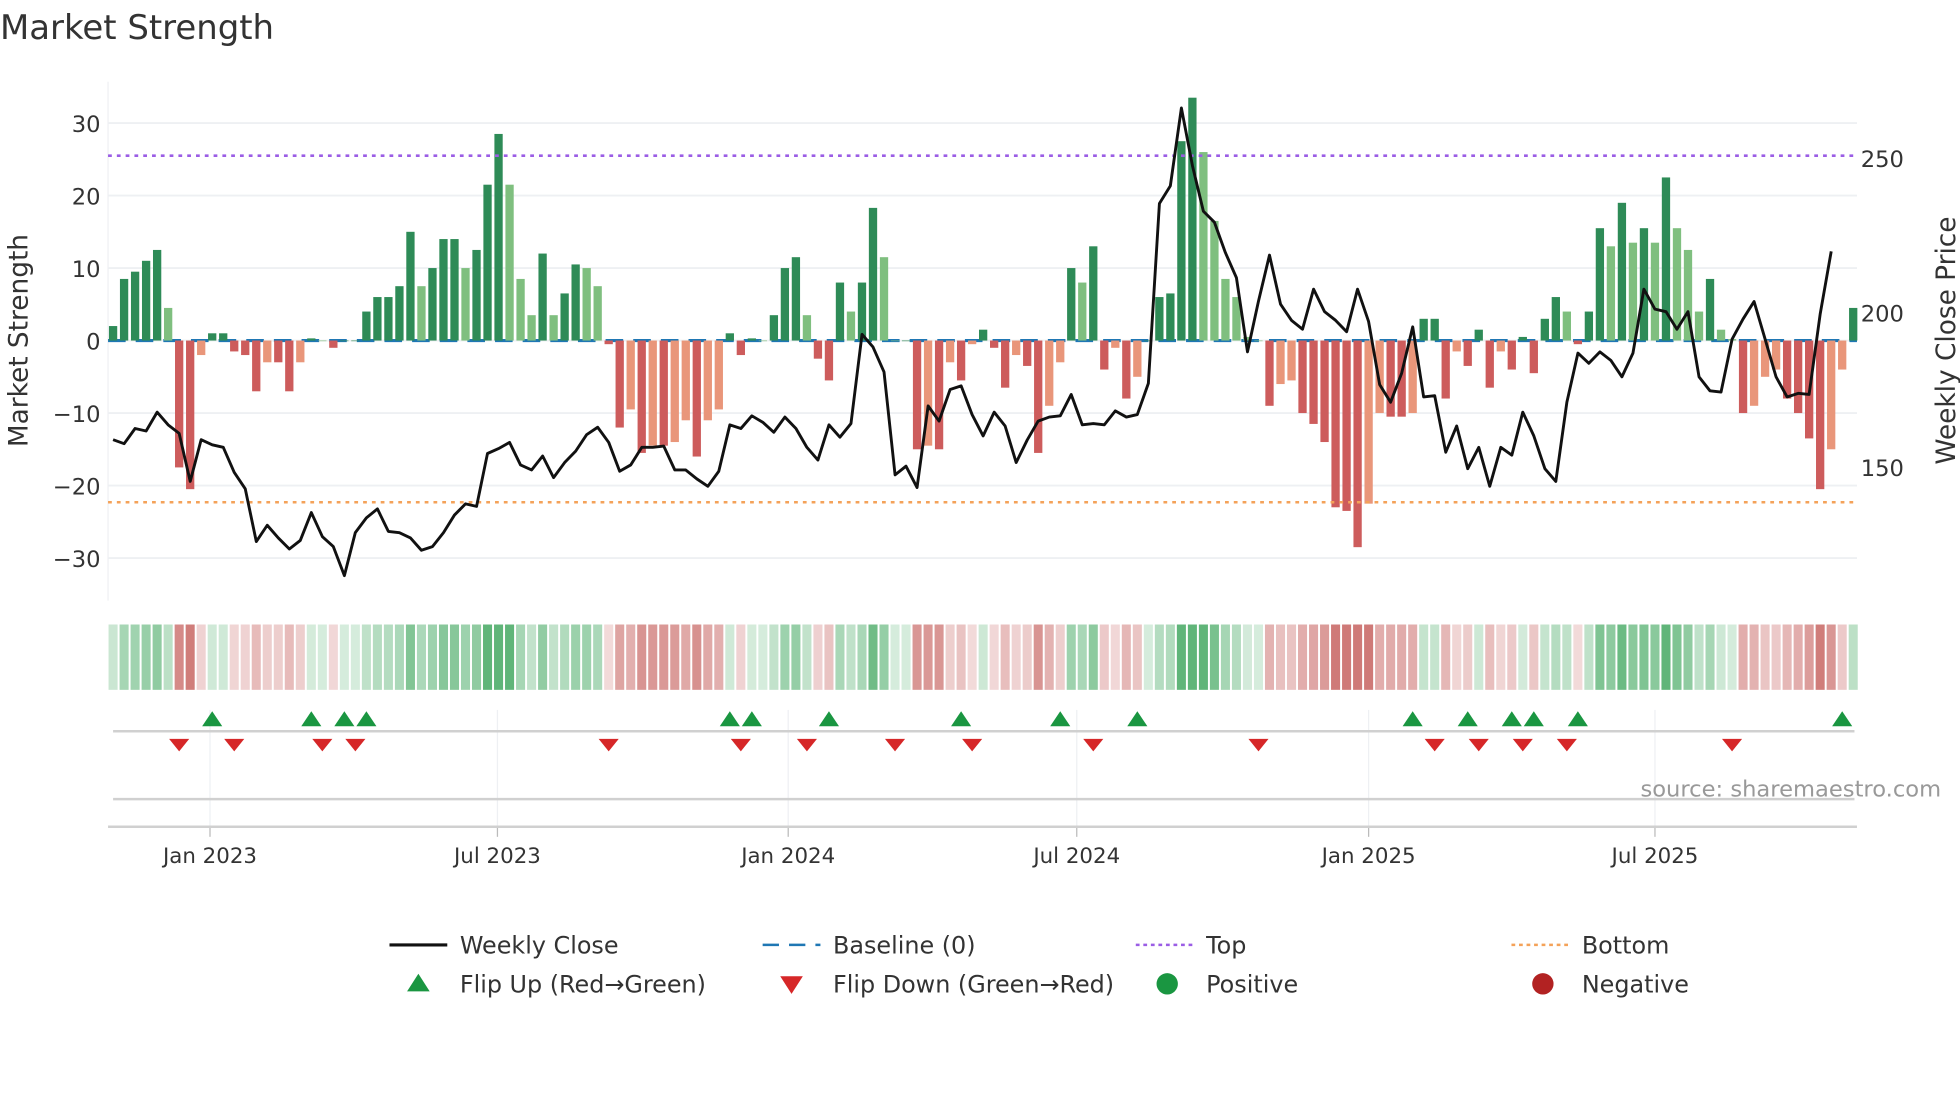 The width and height of the screenshot is (1960, 1102). What do you see at coordinates (77, 560) in the screenshot?
I see `y-tick-label: −30` at bounding box center [77, 560].